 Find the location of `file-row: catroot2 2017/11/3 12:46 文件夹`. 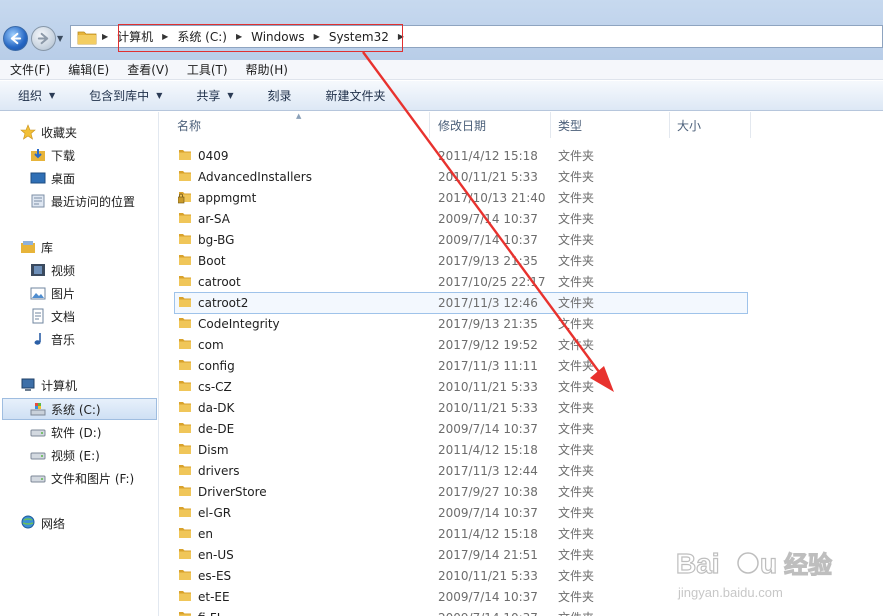

file-row: catroot2 2017/11/3 12:46 文件夹 is located at coordinates (521, 302).